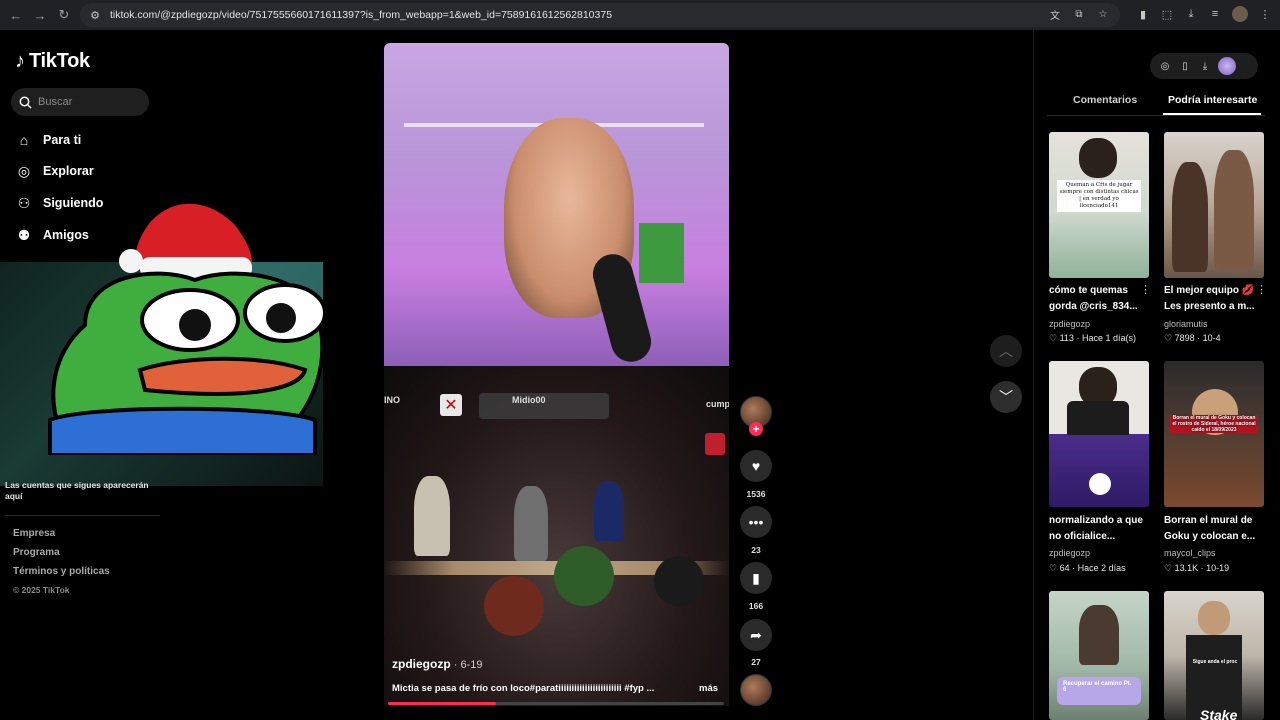  I want to click on video-date: · 6-19, so click(466, 665).